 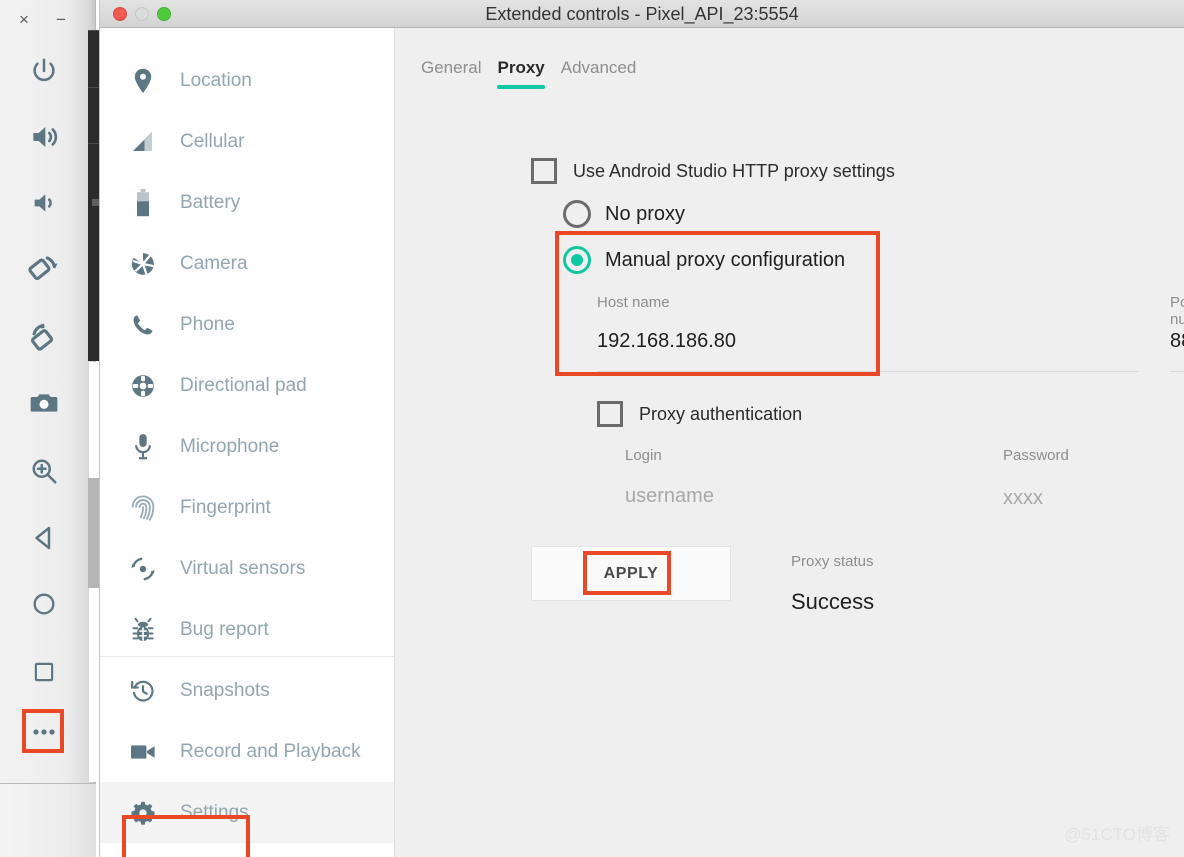 I want to click on proxy-authentication-row: Proxy authentication, so click(x=699, y=414).